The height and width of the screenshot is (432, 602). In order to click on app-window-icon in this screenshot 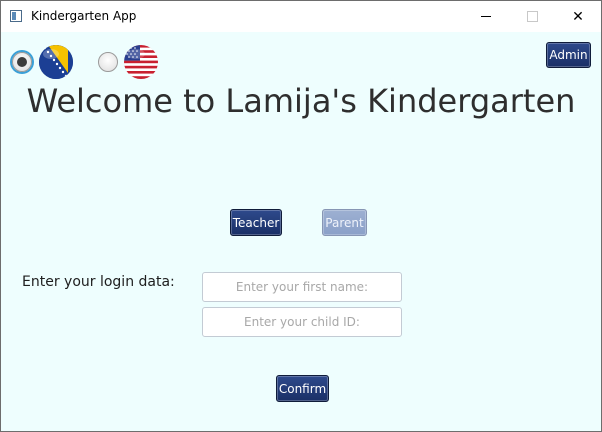, I will do `click(16, 16)`.